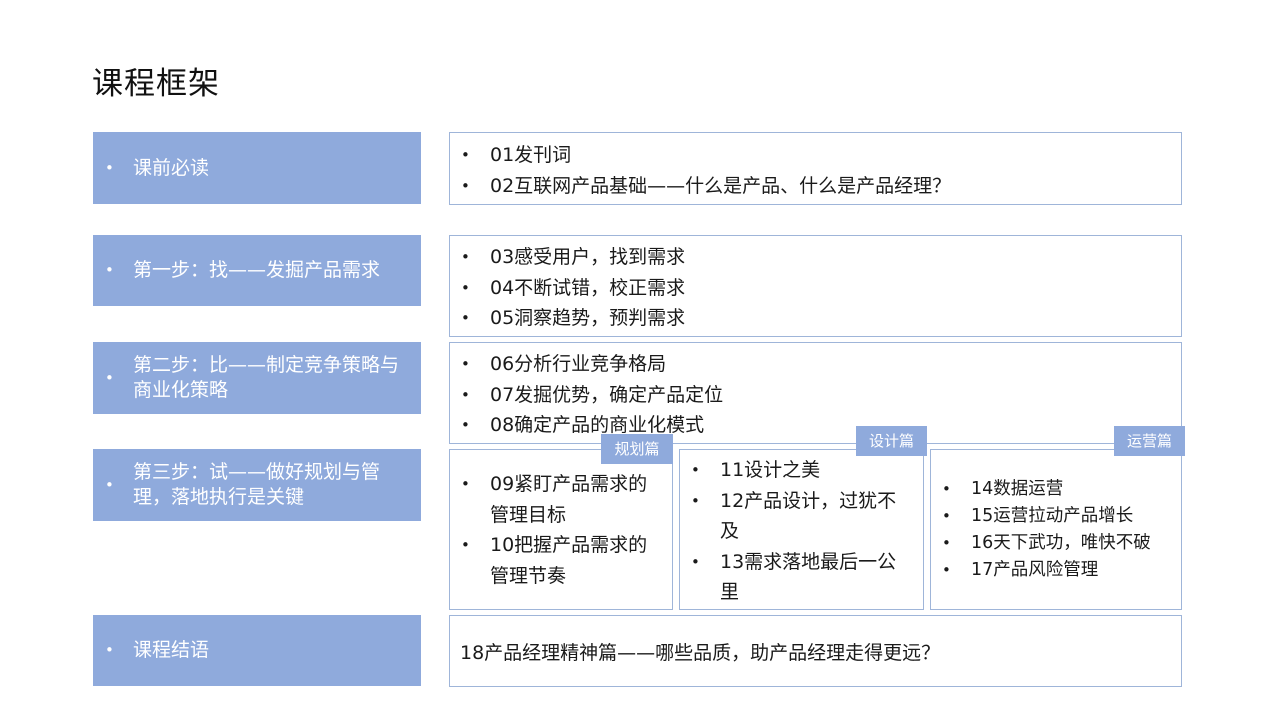 This screenshot has width=1280, height=720. Describe the element at coordinates (815, 395) in the screenshot. I see `list-item: 07发掘优势，确定产品定位` at that location.